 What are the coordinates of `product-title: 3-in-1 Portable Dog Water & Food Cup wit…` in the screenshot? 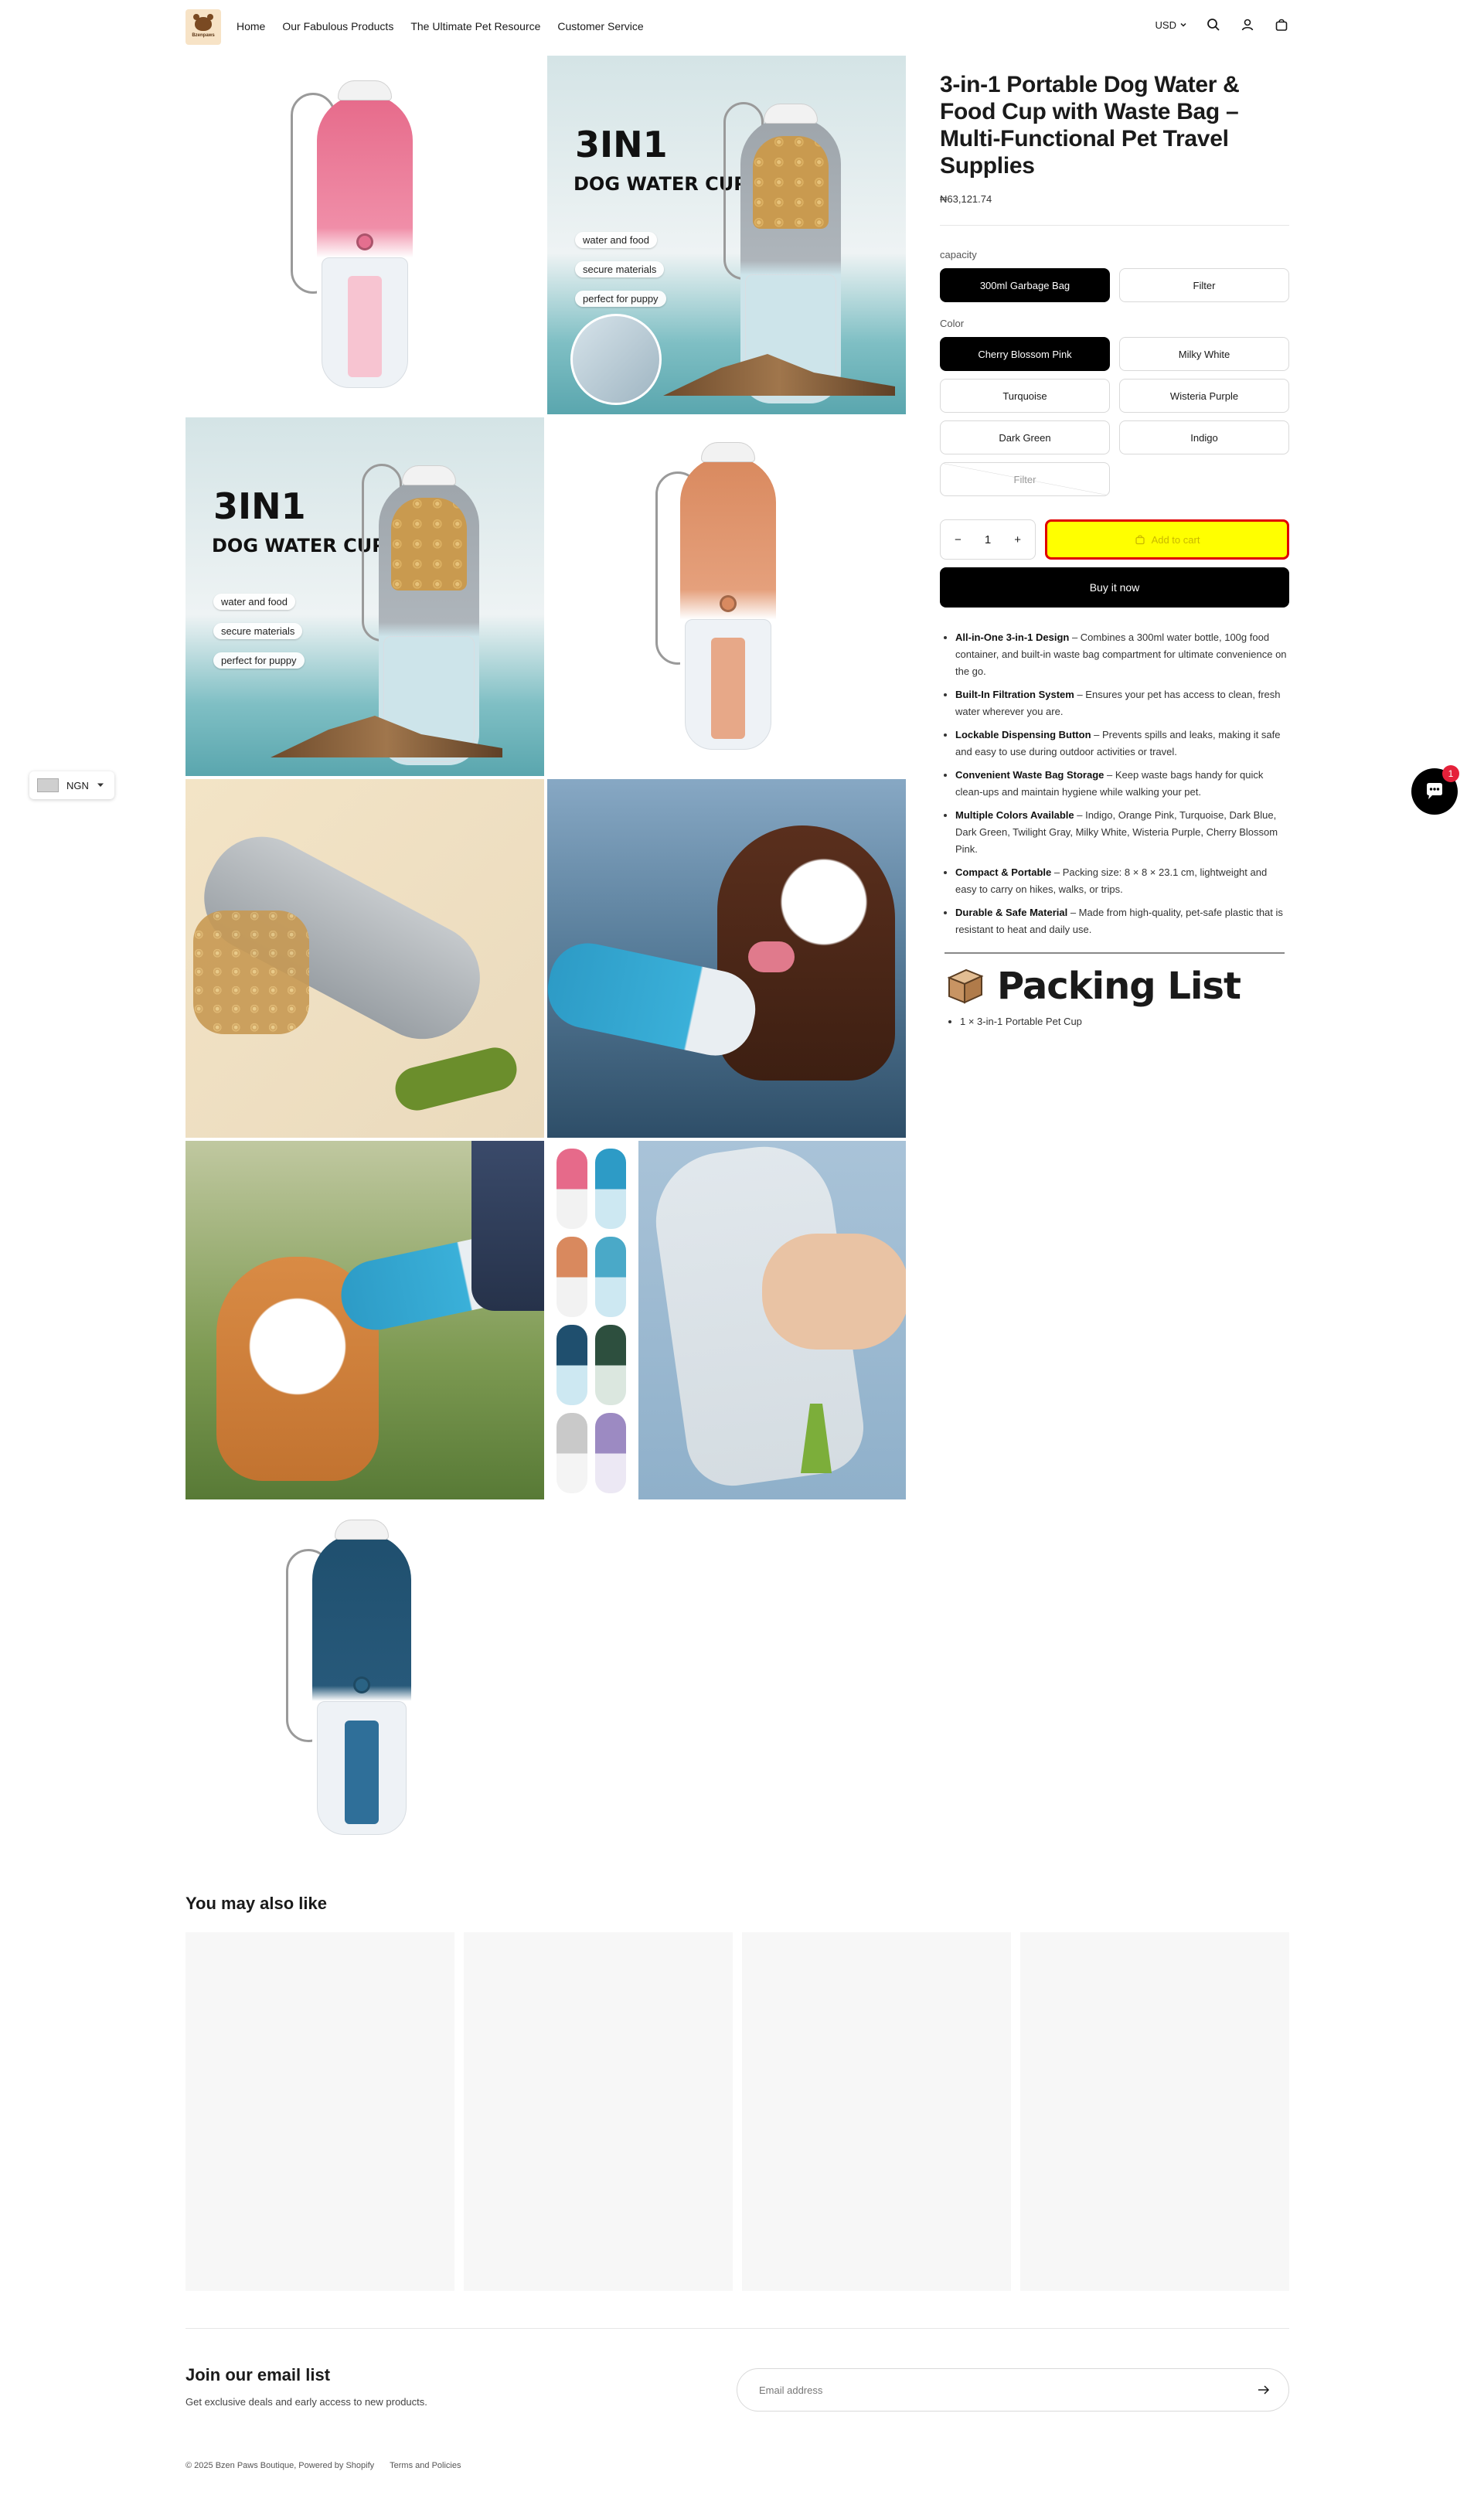 It's located at (1090, 125).